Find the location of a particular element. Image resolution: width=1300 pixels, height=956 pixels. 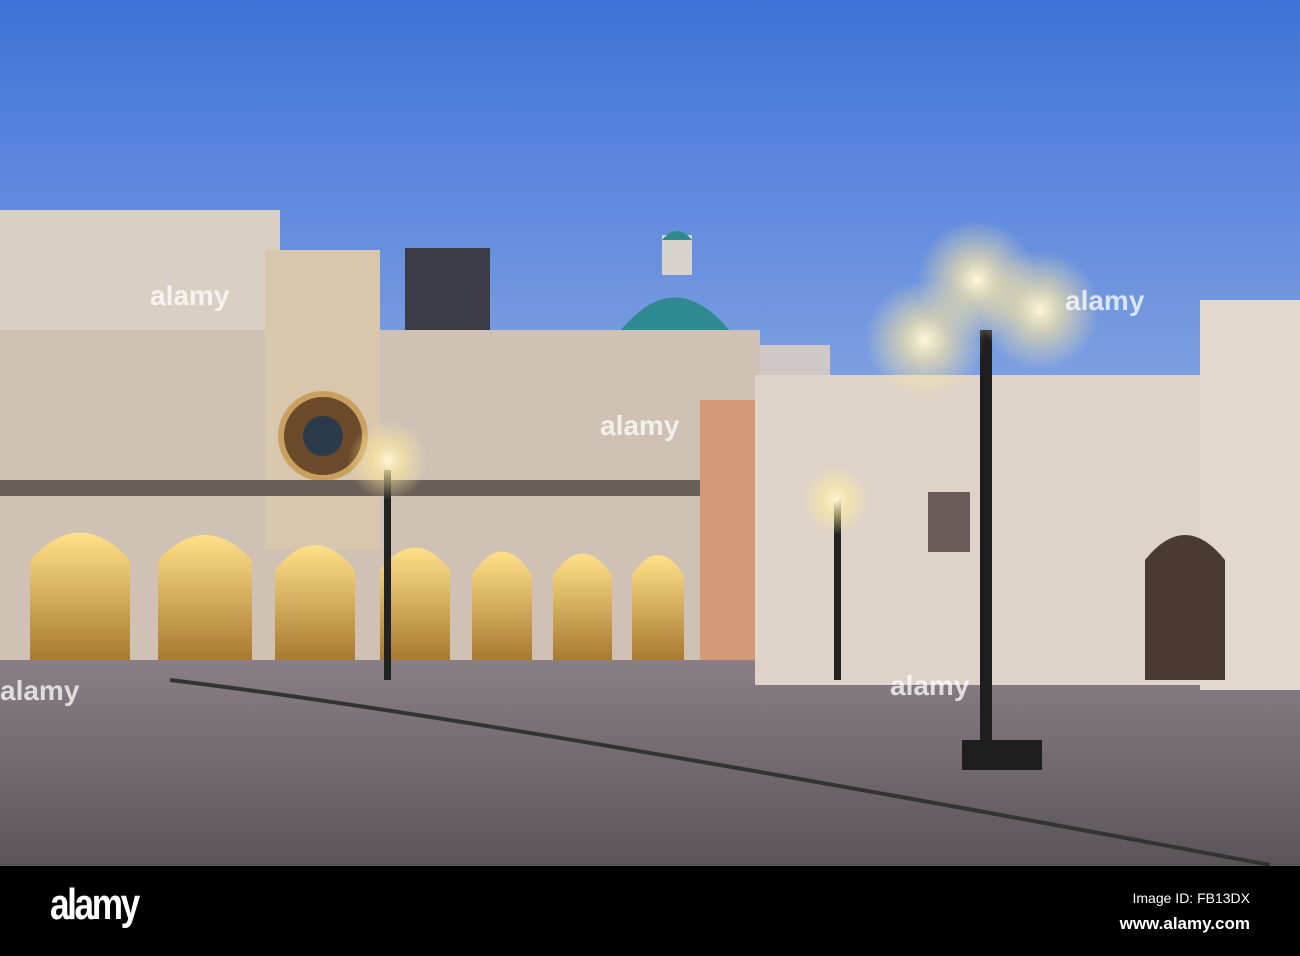

site-url: www.alamy.com is located at coordinates (1184, 923).